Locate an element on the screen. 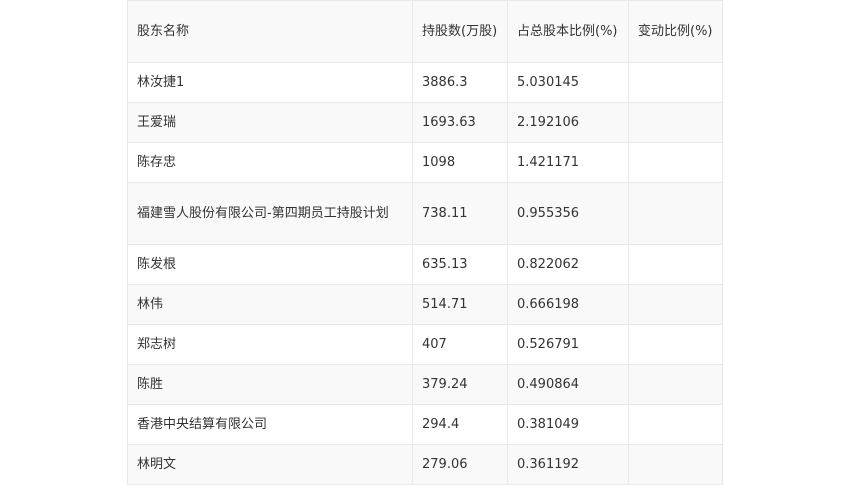  cell-shares-held: 294.4 is located at coordinates (460, 424).